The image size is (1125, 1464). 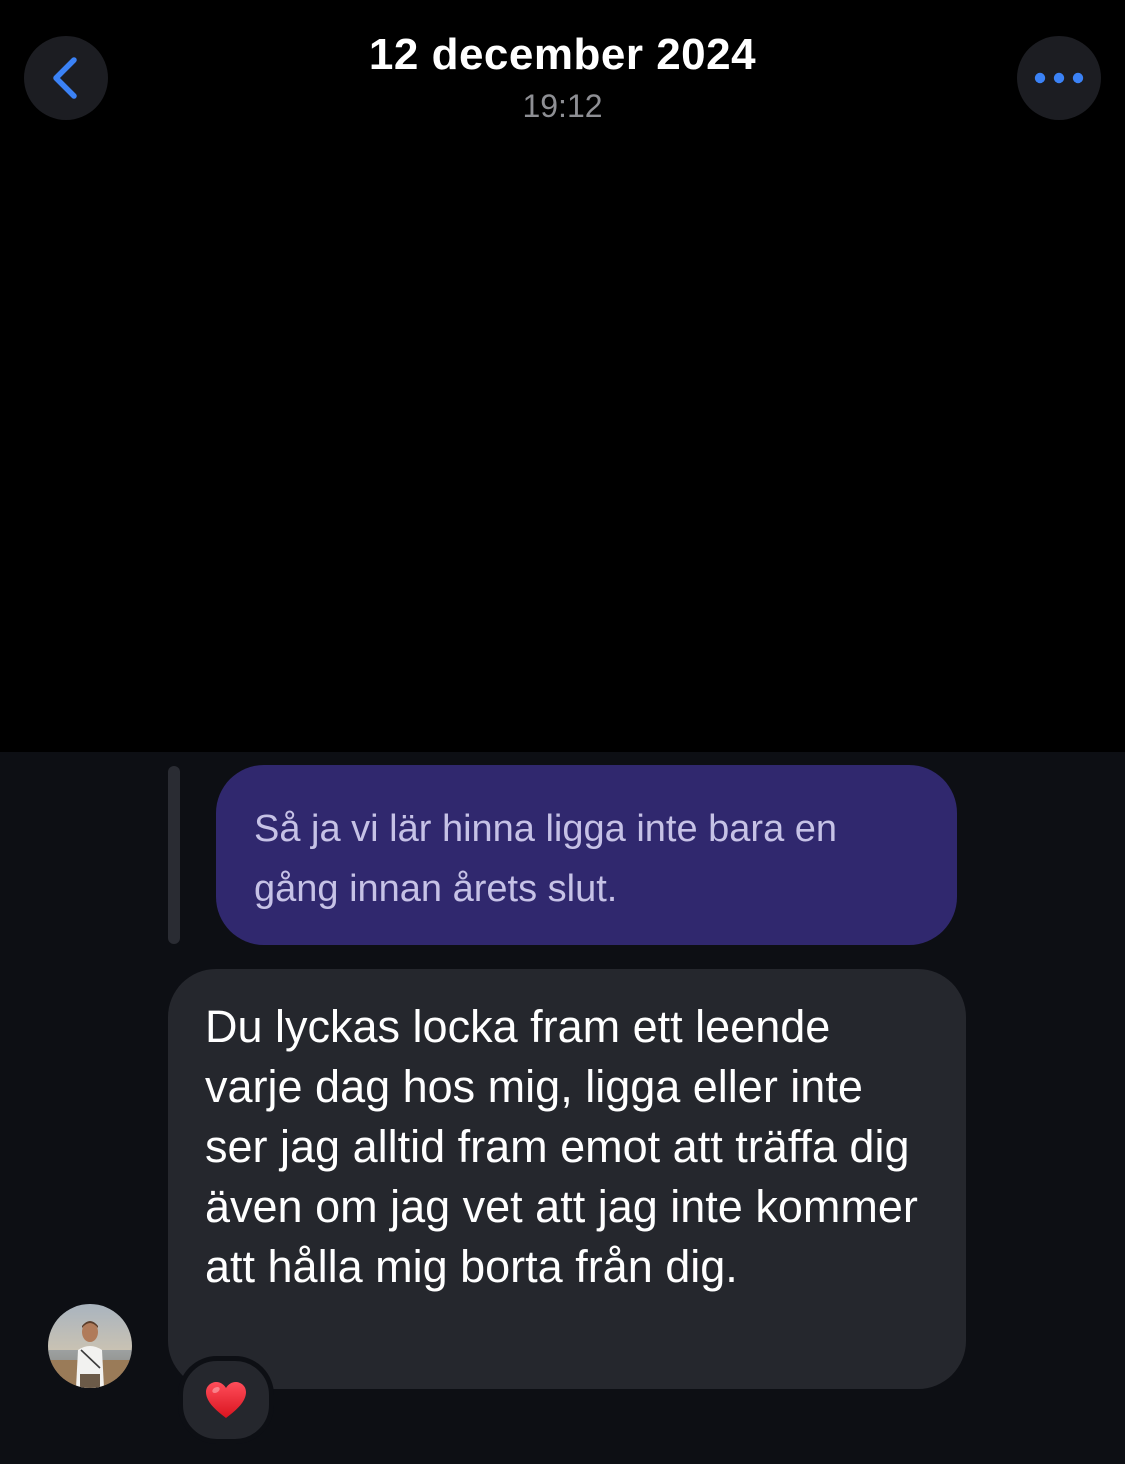 What do you see at coordinates (562, 54) in the screenshot?
I see `conversation-date-title: 12 december 2024` at bounding box center [562, 54].